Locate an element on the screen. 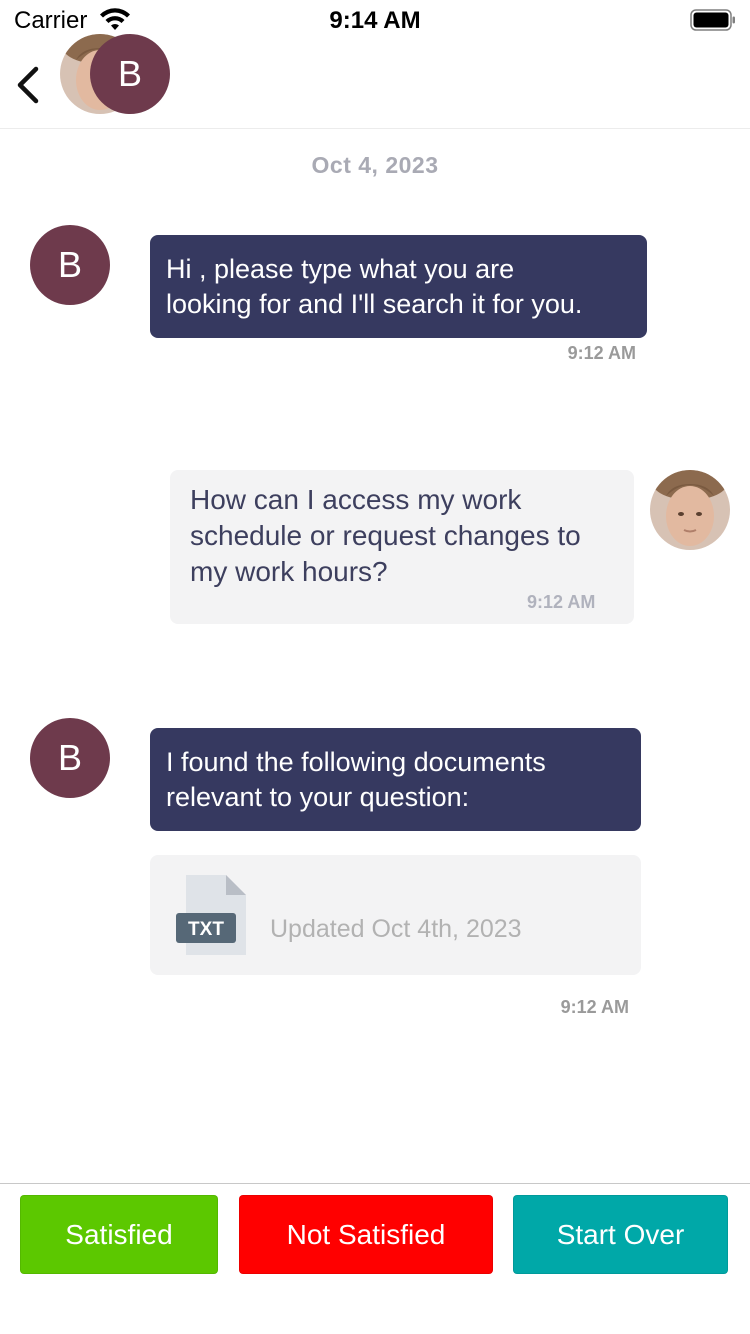 The height and width of the screenshot is (1334, 750). feedback-bar: Satisfied Not Satisfied Start Over is located at coordinates (375, 1258).